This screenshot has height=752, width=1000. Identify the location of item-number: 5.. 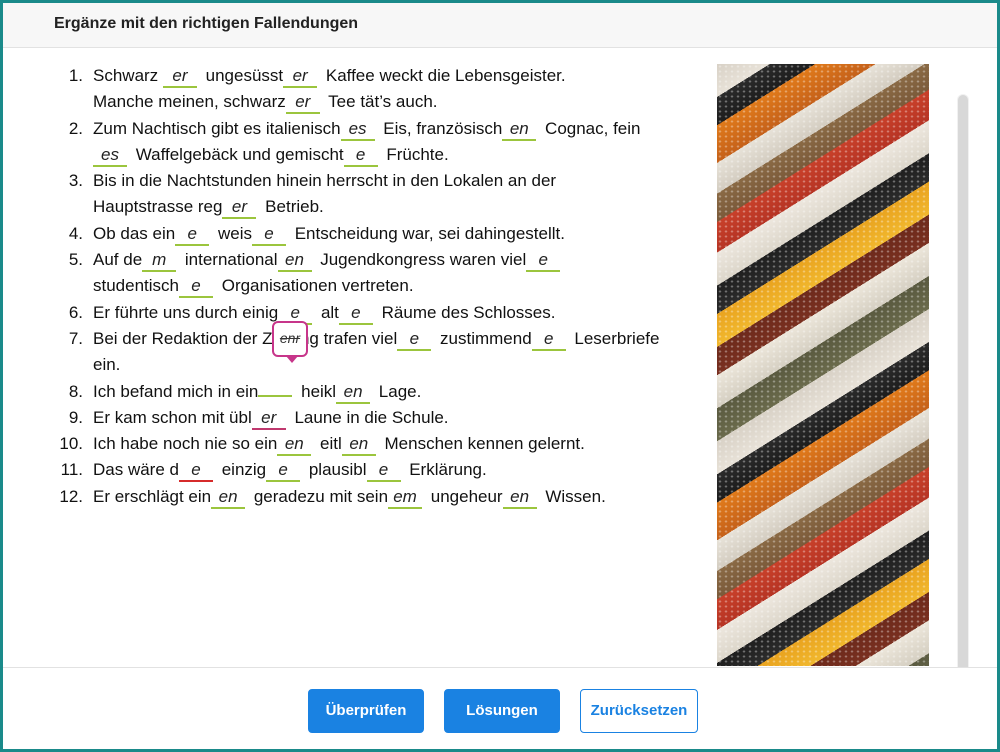
(75, 260).